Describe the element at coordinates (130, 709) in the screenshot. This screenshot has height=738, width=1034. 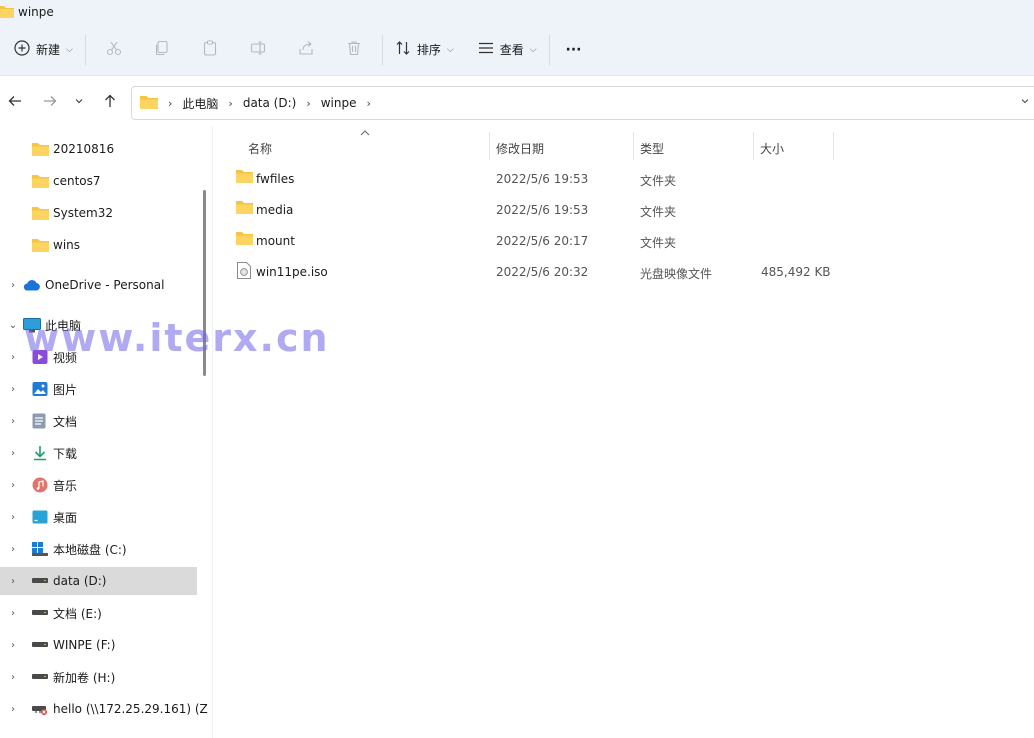
I see `sidebar-item-label: hello (\\172.25.29.161) (Z` at that location.